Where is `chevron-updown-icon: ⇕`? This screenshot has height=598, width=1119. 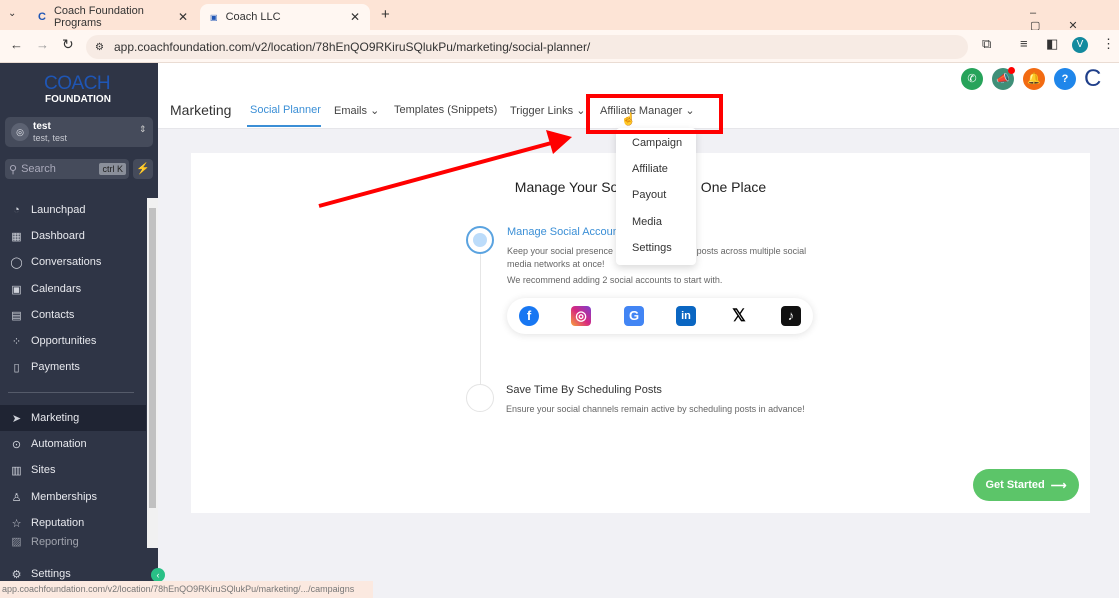 chevron-updown-icon: ⇕ is located at coordinates (143, 129).